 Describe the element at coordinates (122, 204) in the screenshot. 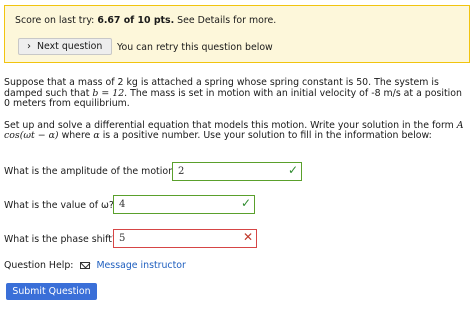

I see `omega-value: 4` at that location.